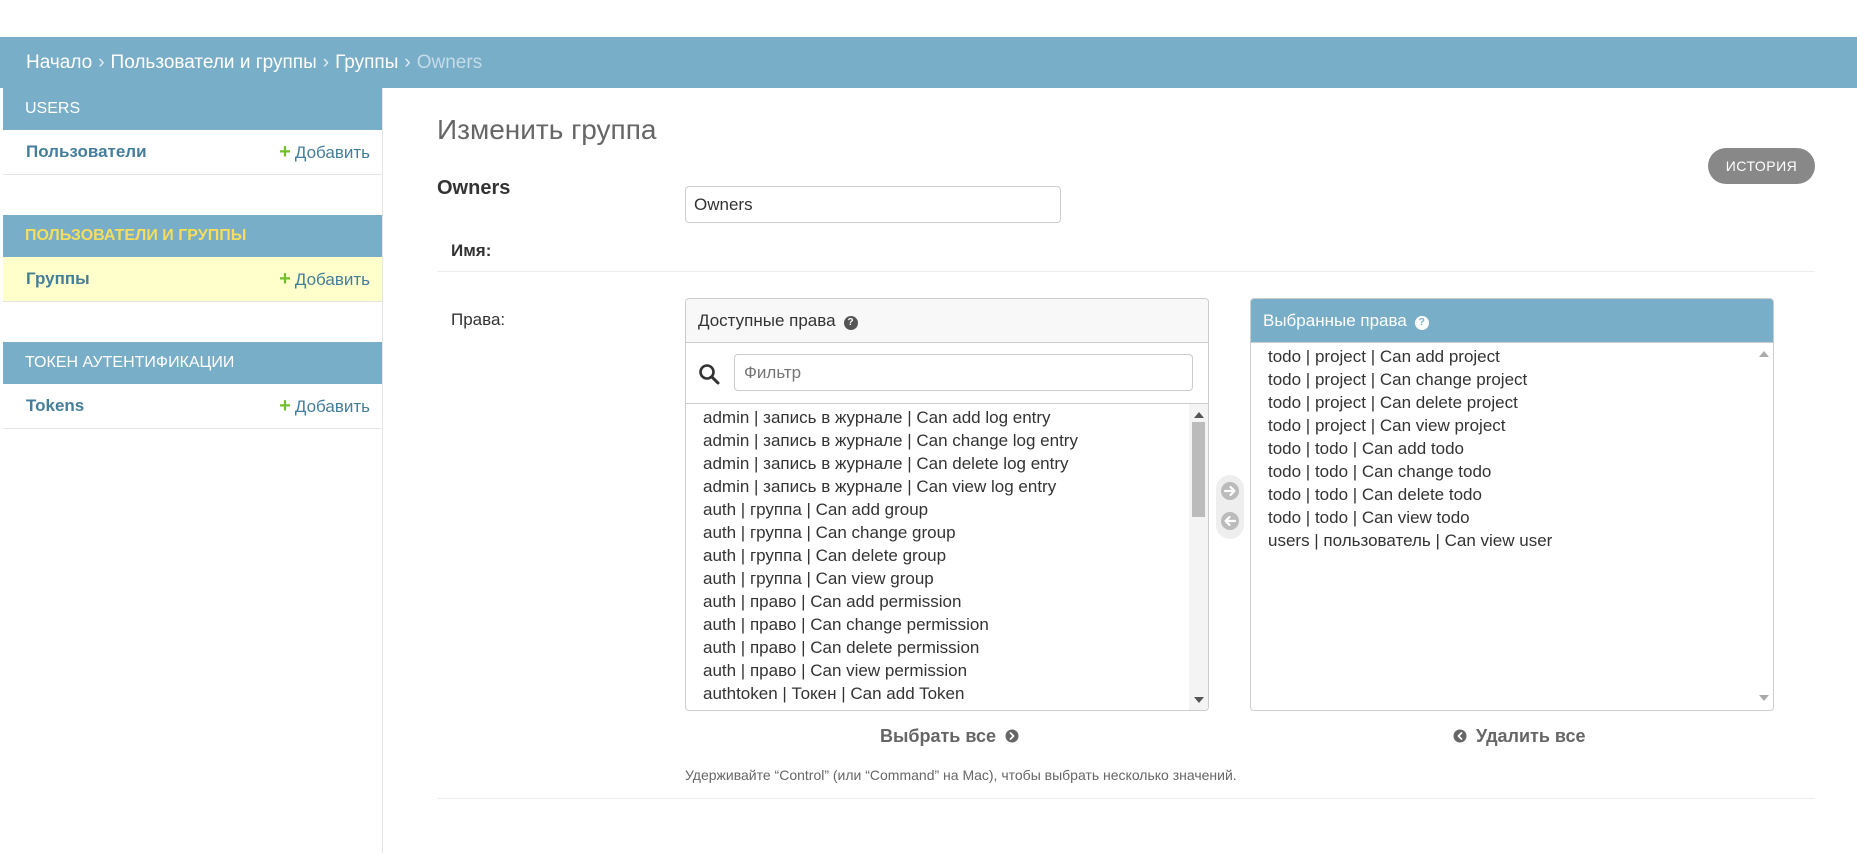 The height and width of the screenshot is (853, 1857). I want to click on name-field, so click(873, 204).